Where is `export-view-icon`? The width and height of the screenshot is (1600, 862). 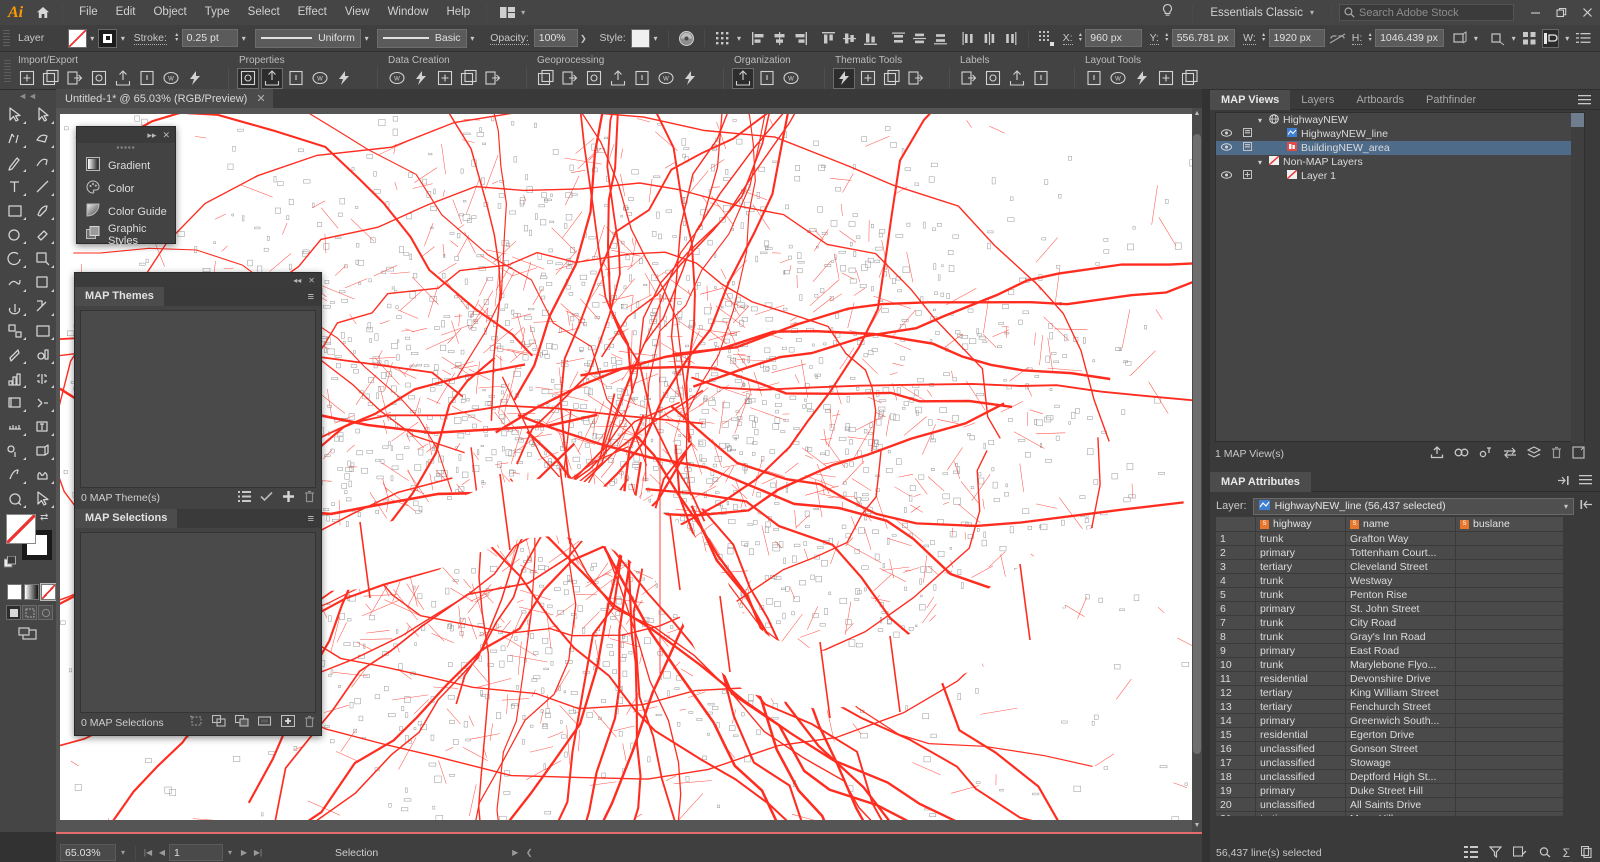 export-view-icon is located at coordinates (1437, 454).